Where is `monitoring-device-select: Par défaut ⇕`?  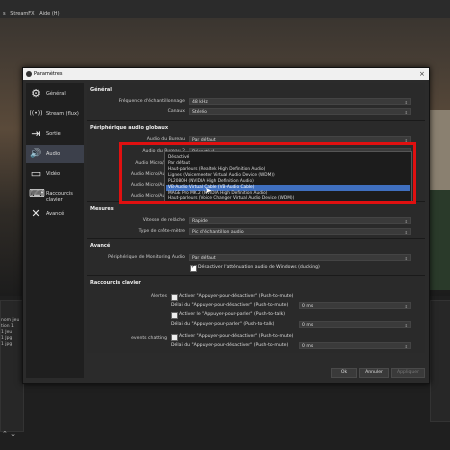
monitoring-device-select: Par défaut ⇕ is located at coordinates (300, 257).